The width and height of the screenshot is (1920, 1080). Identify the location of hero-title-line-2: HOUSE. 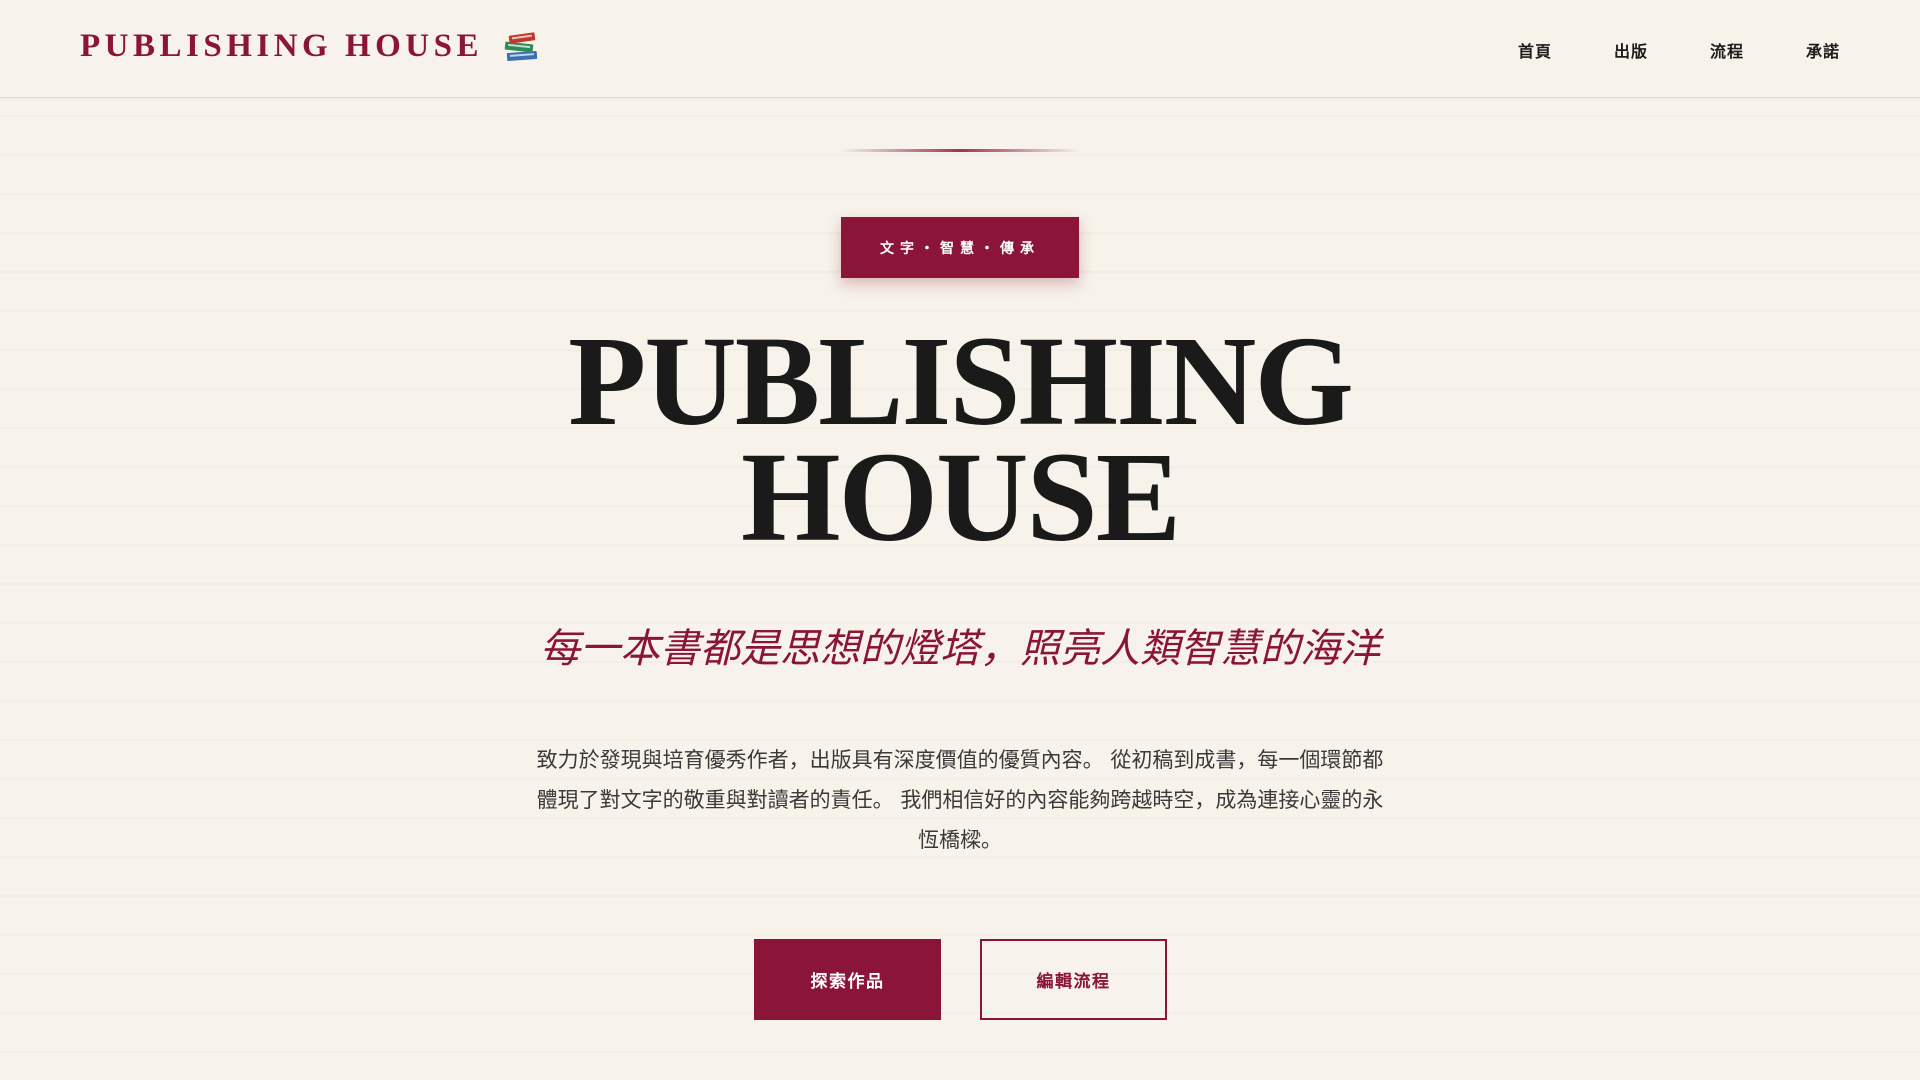
(960, 497).